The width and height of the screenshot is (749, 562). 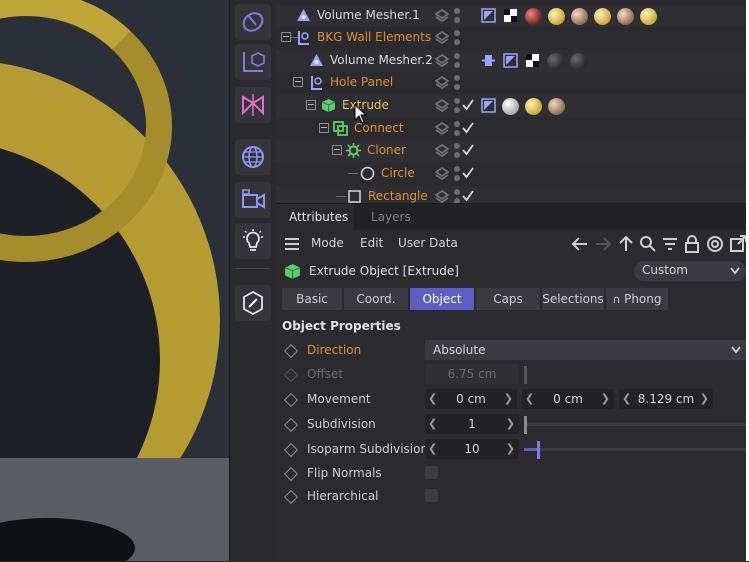 What do you see at coordinates (253, 105) in the screenshot?
I see `symmetry-icon` at bounding box center [253, 105].